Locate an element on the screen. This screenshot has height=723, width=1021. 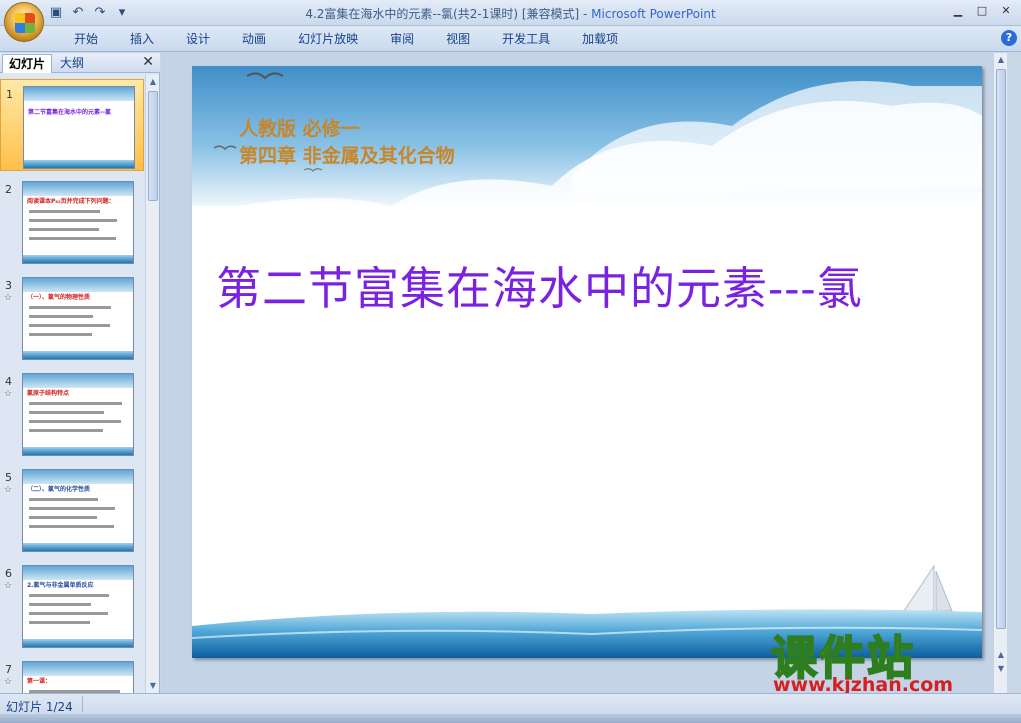
close-icon: ✕ is located at coordinates (1006, 11).